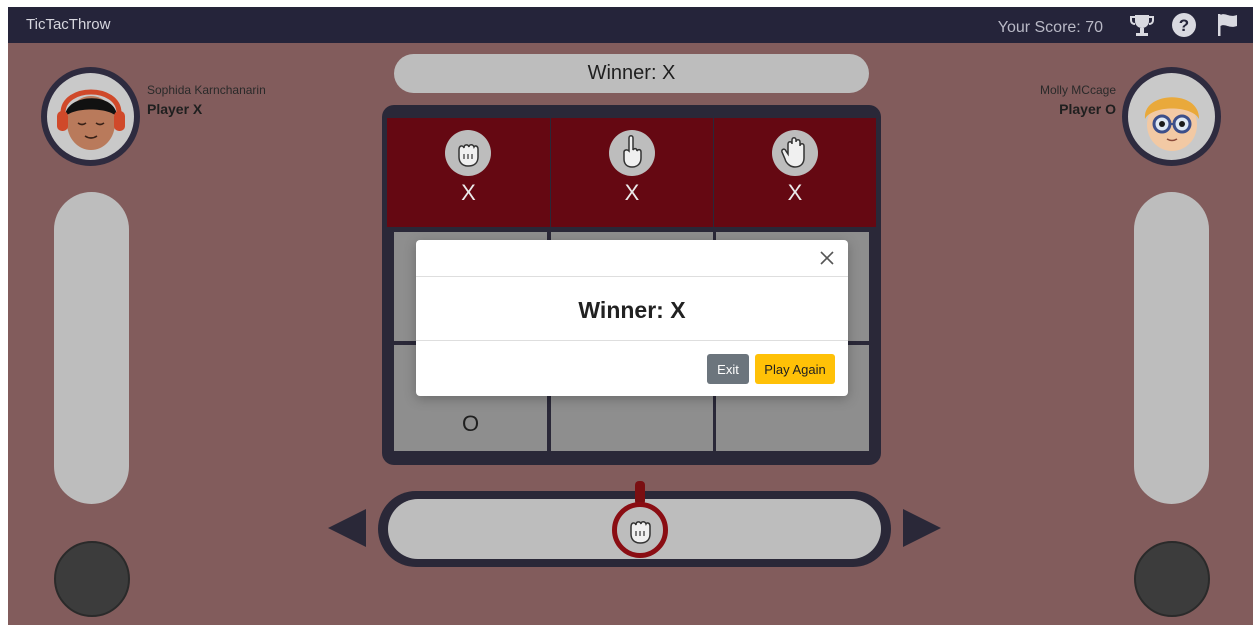  I want to click on player-o-name: Molly MCcage, so click(1077, 90).